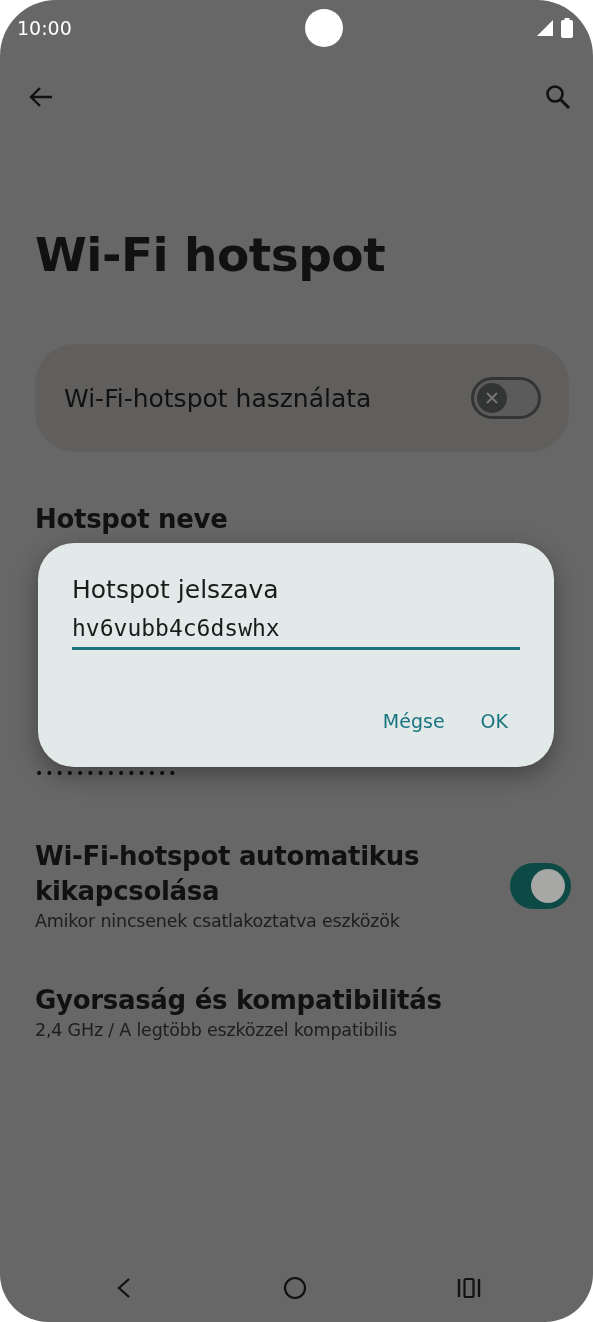 The image size is (593, 1322). What do you see at coordinates (217, 1030) in the screenshot?
I see `setting-subtitle: 2,4 GHz / A legtöbb eszközzel kompatibilis` at bounding box center [217, 1030].